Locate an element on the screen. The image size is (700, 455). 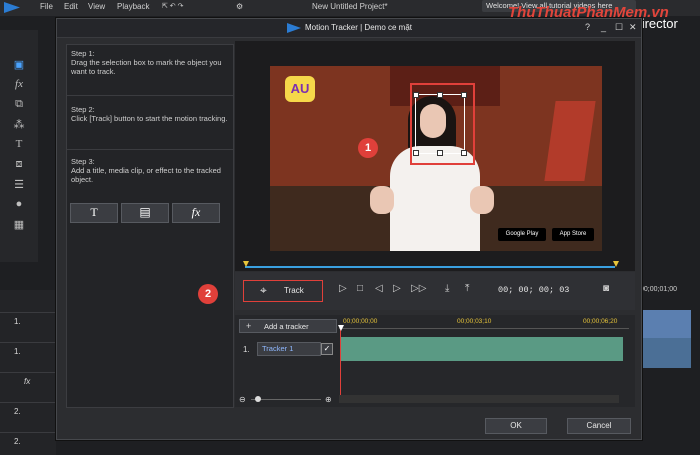
menu-playback: Playback is located at coordinates (133, 6).